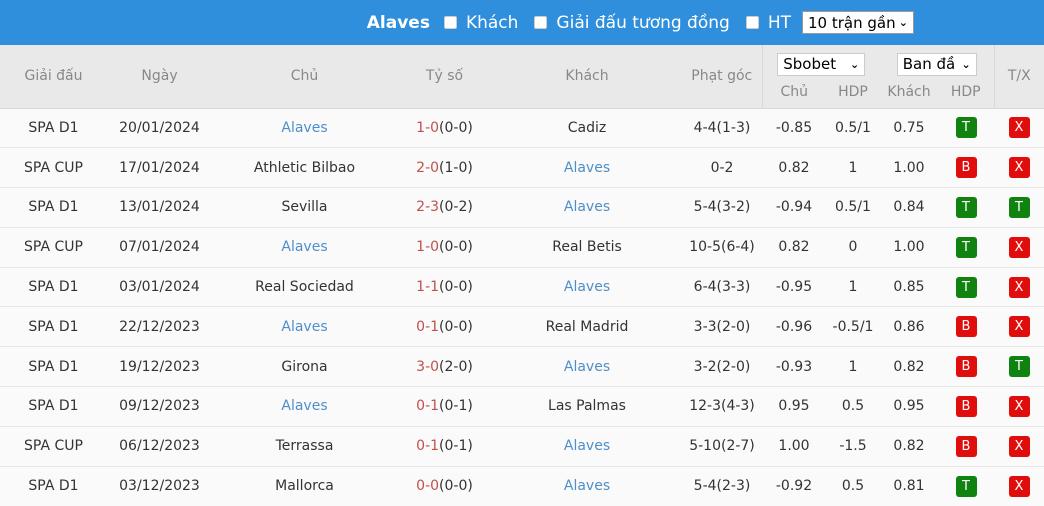 The width and height of the screenshot is (1044, 506). What do you see at coordinates (909, 167) in the screenshot?
I see `odds-away: 1.00` at bounding box center [909, 167].